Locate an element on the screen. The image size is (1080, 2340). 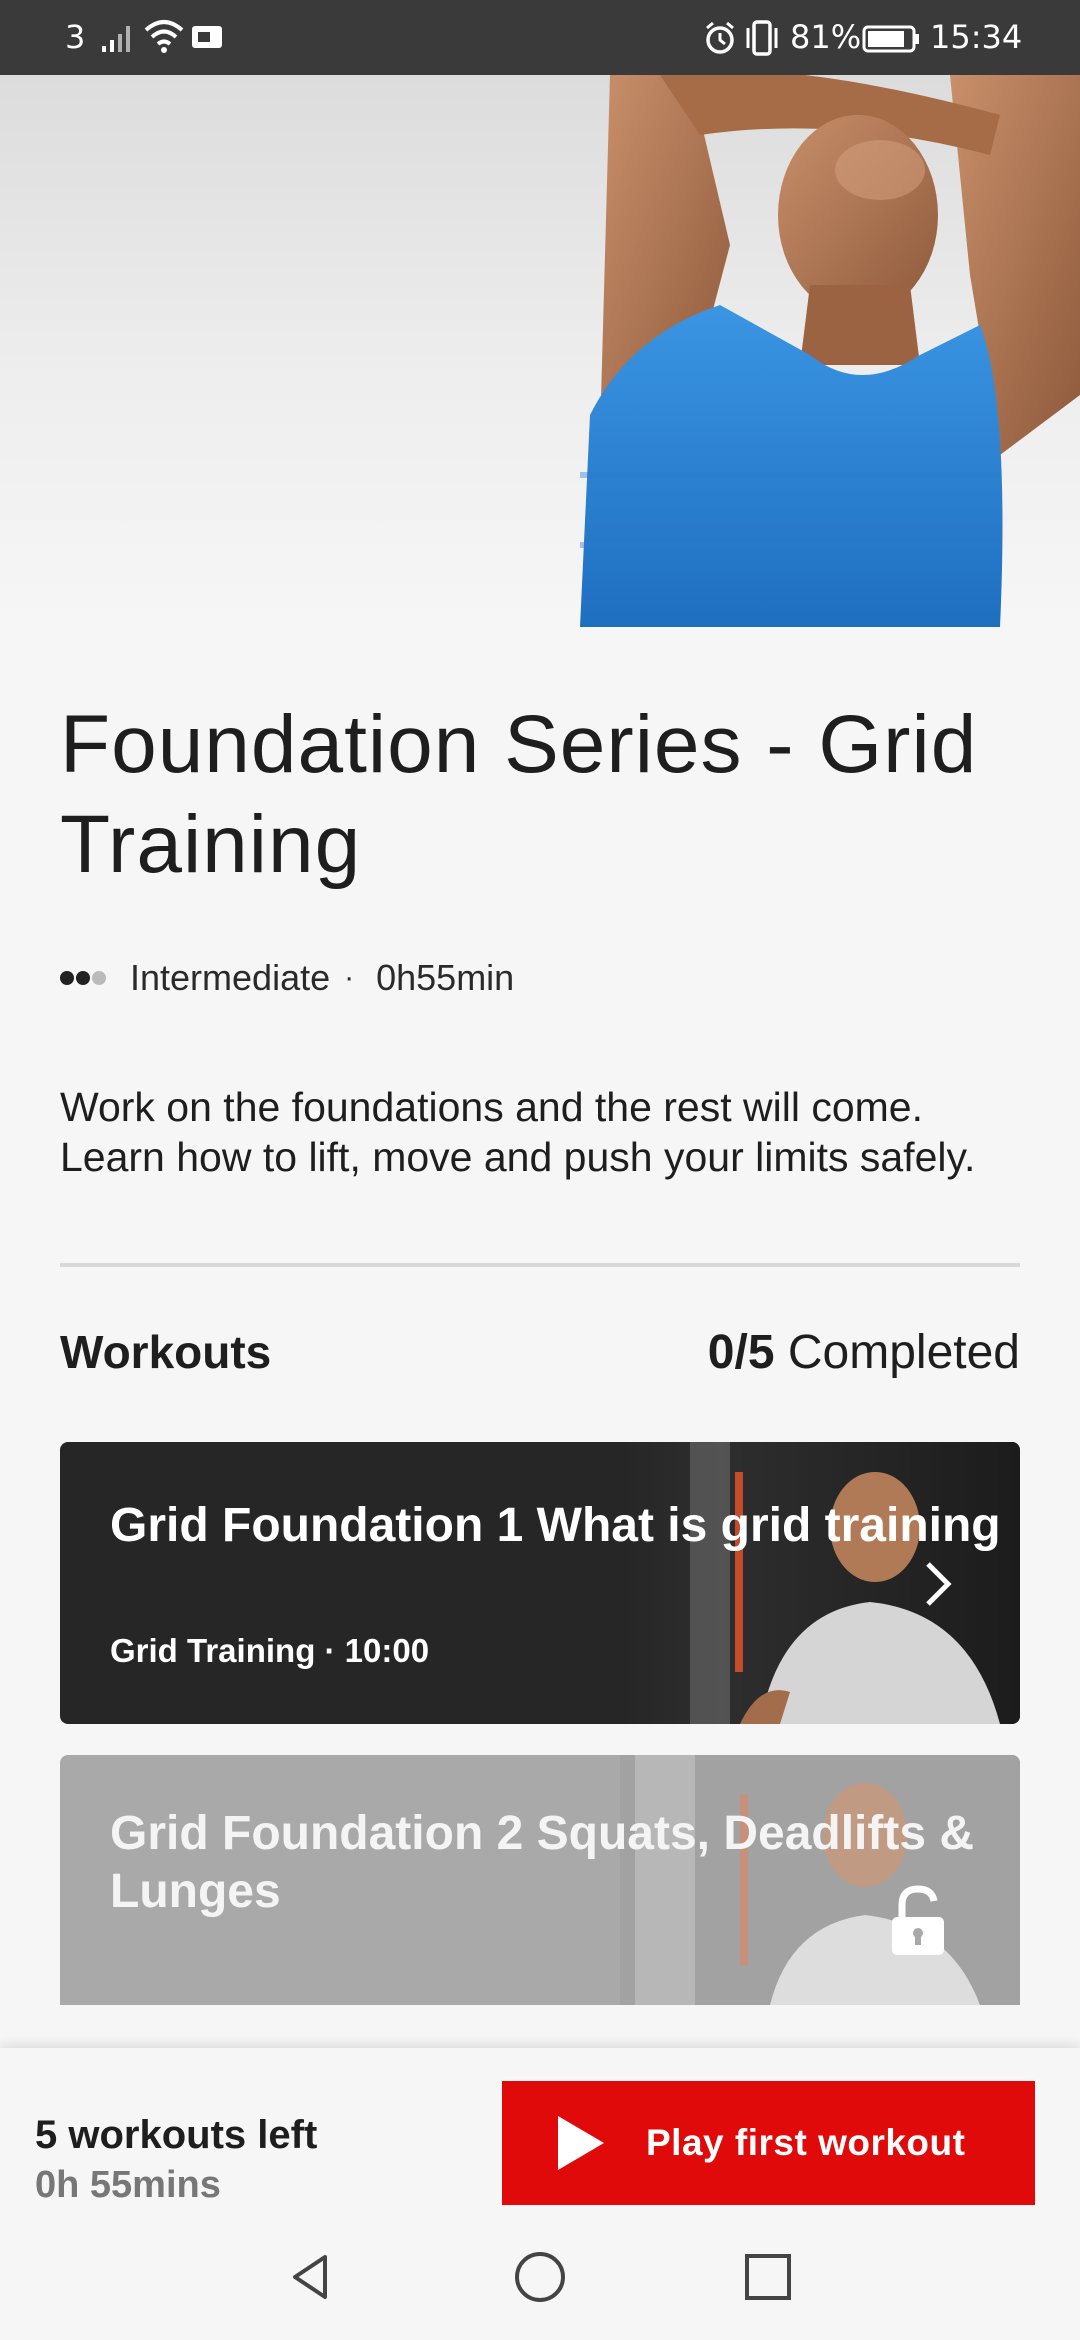
battery-percent: 81% is located at coordinates (826, 37).